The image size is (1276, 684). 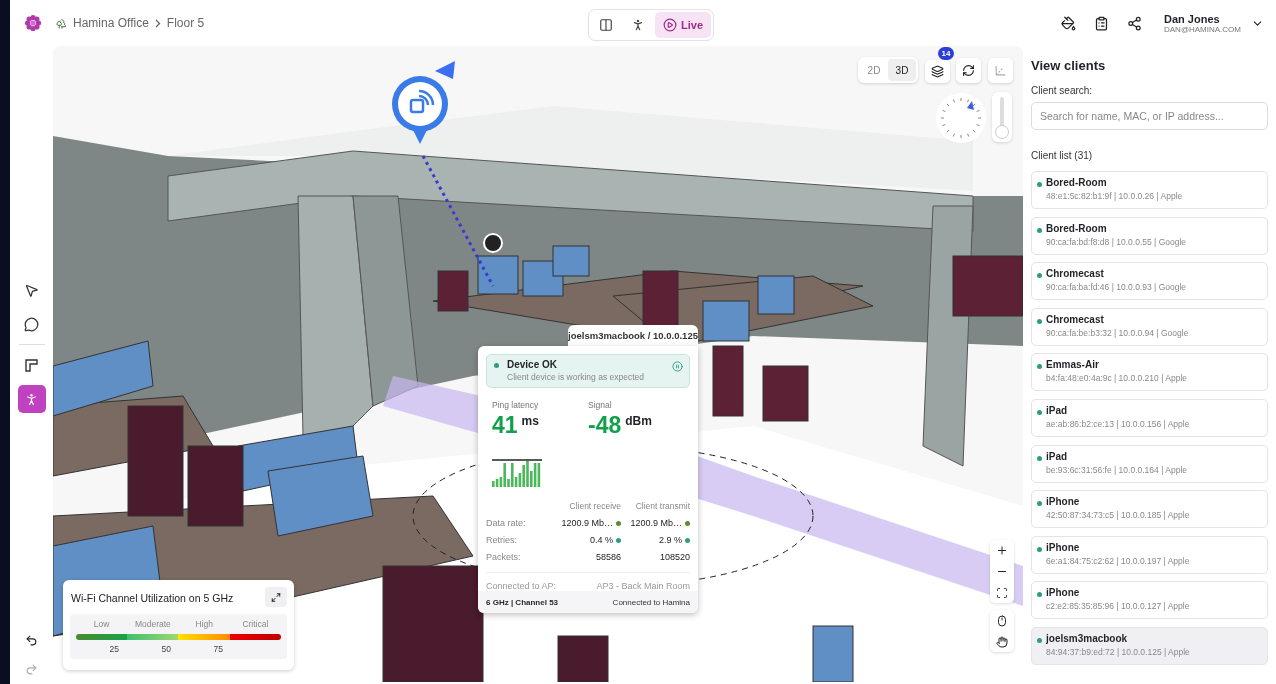 What do you see at coordinates (255, 624) in the screenshot?
I see `legend-level-label: Critical` at bounding box center [255, 624].